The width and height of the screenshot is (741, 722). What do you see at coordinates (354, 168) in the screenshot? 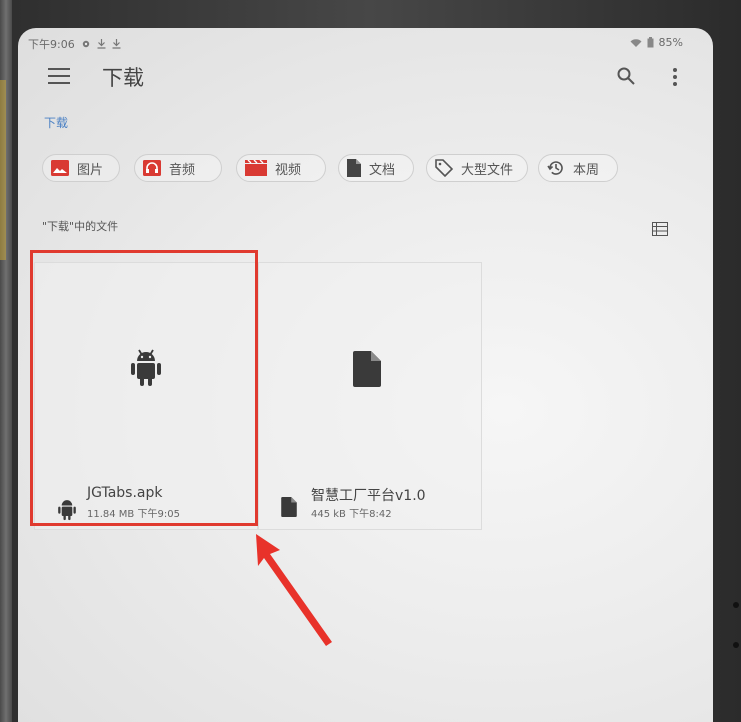
I see `document-icon` at bounding box center [354, 168].